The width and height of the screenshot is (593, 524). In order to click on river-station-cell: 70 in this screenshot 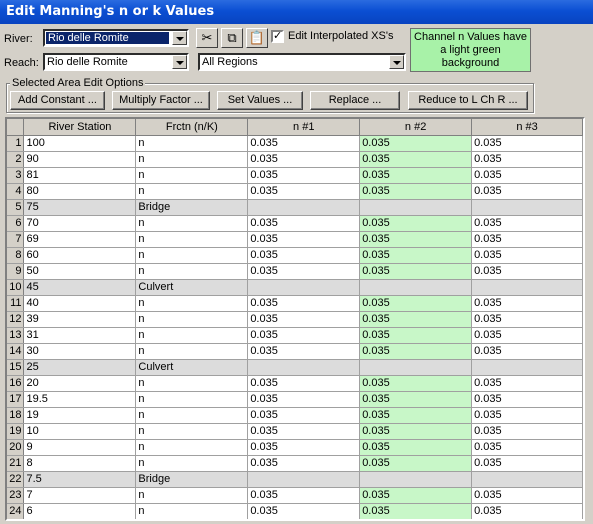, I will do `click(80, 223)`.